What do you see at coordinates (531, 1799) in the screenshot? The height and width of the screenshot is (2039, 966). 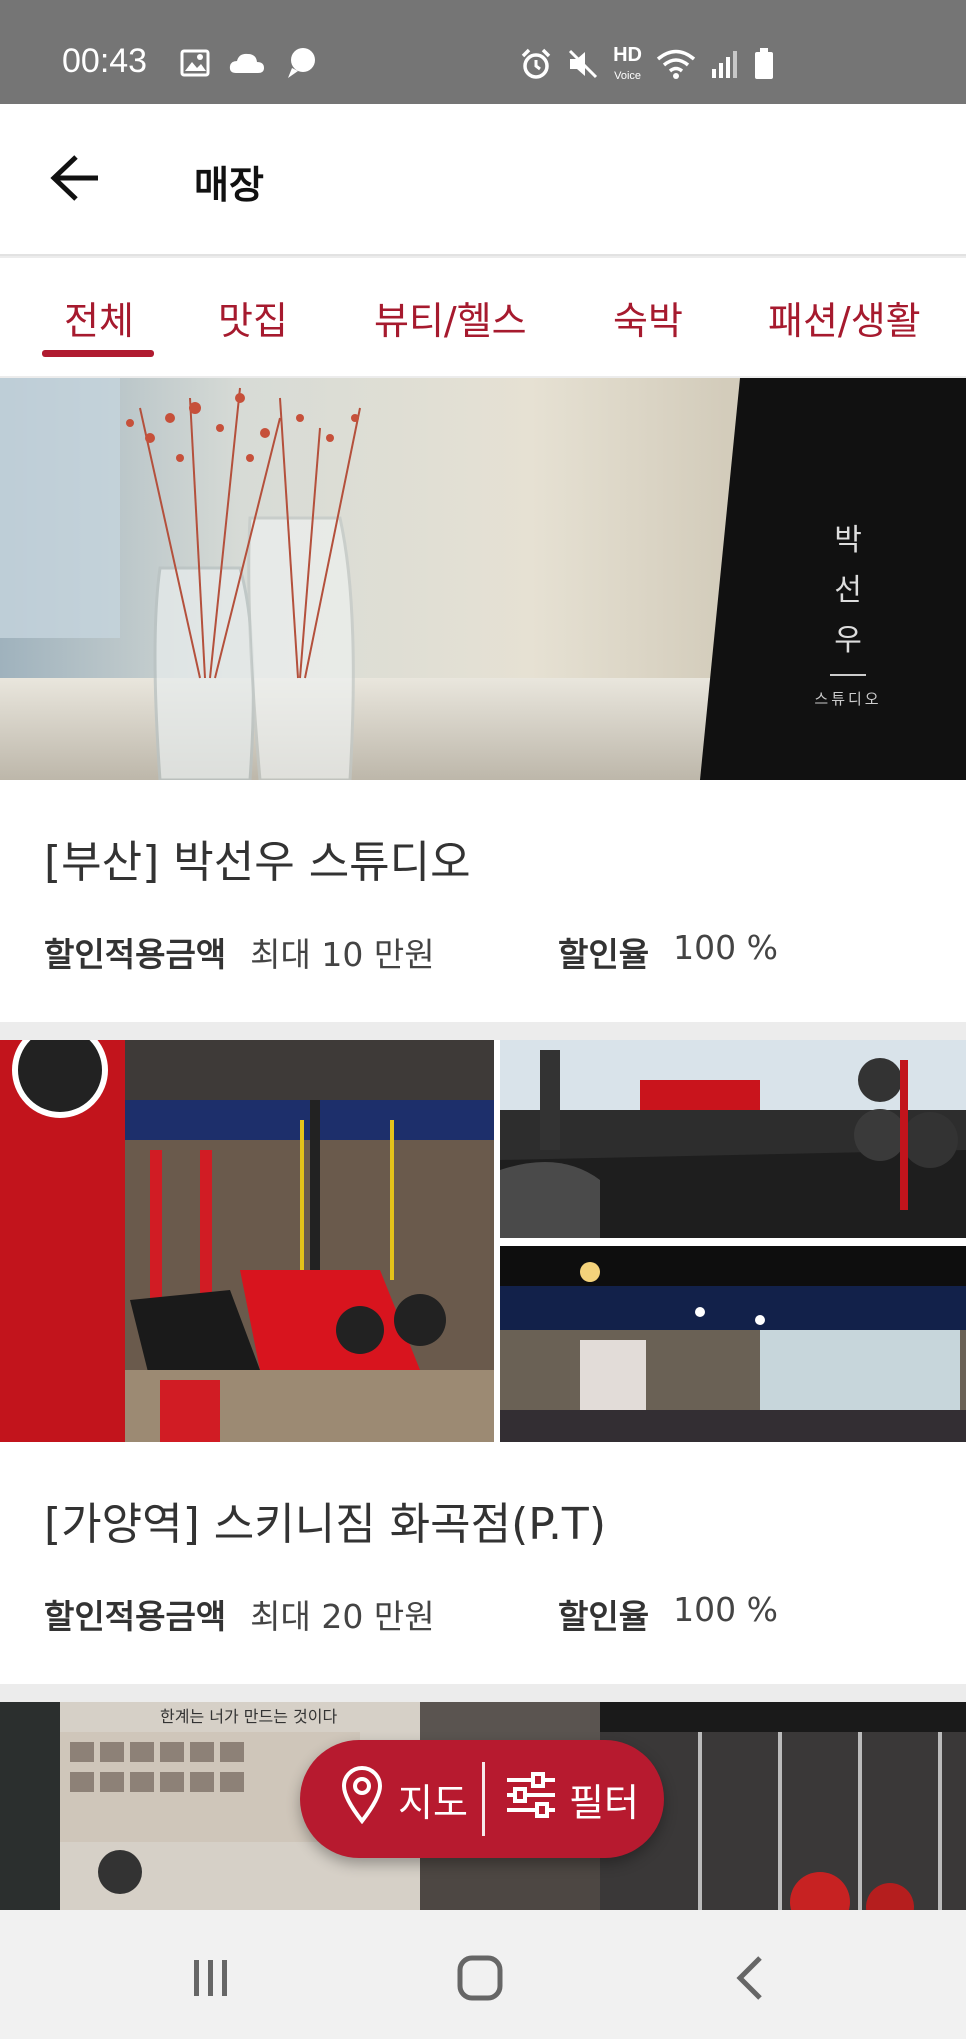 I see `filter-sliders-icon` at bounding box center [531, 1799].